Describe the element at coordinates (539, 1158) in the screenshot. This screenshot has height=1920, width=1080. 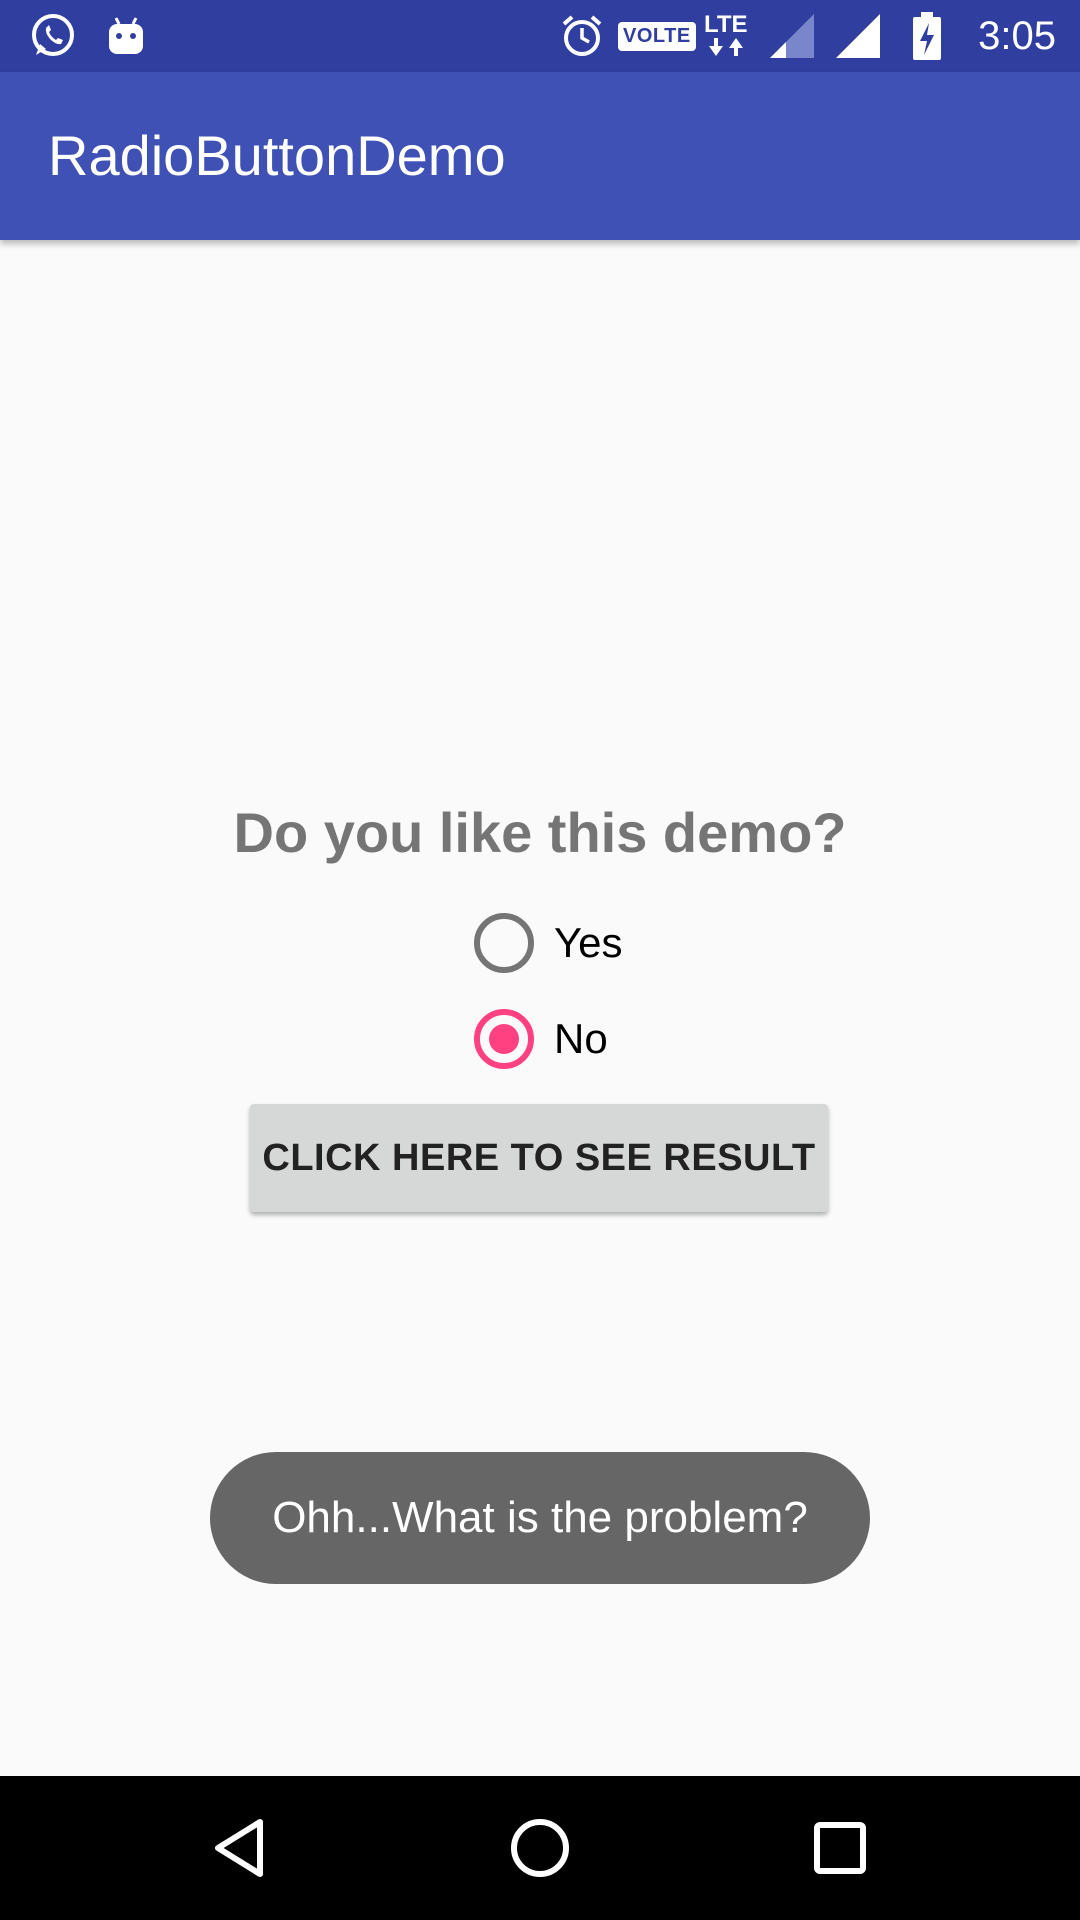
I see `see-result-button: CLICK HERE TO SEE RESULT` at that location.